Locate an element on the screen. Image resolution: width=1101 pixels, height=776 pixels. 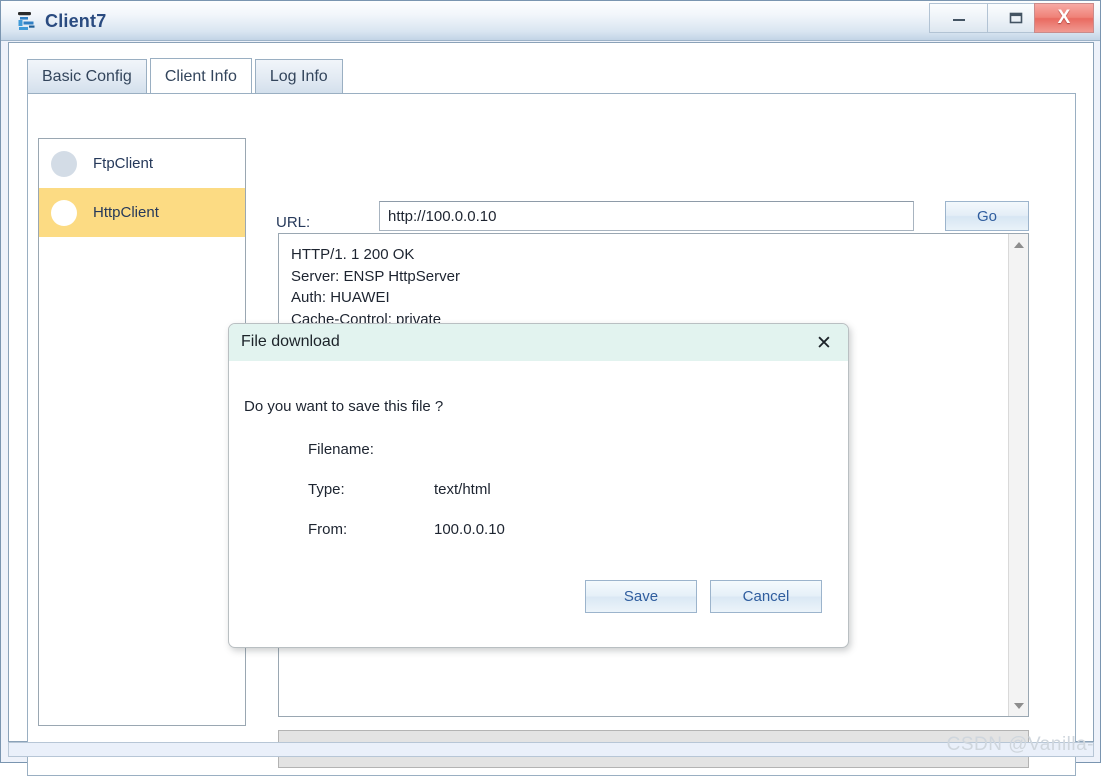
url-label: URL: is located at coordinates (293, 222).